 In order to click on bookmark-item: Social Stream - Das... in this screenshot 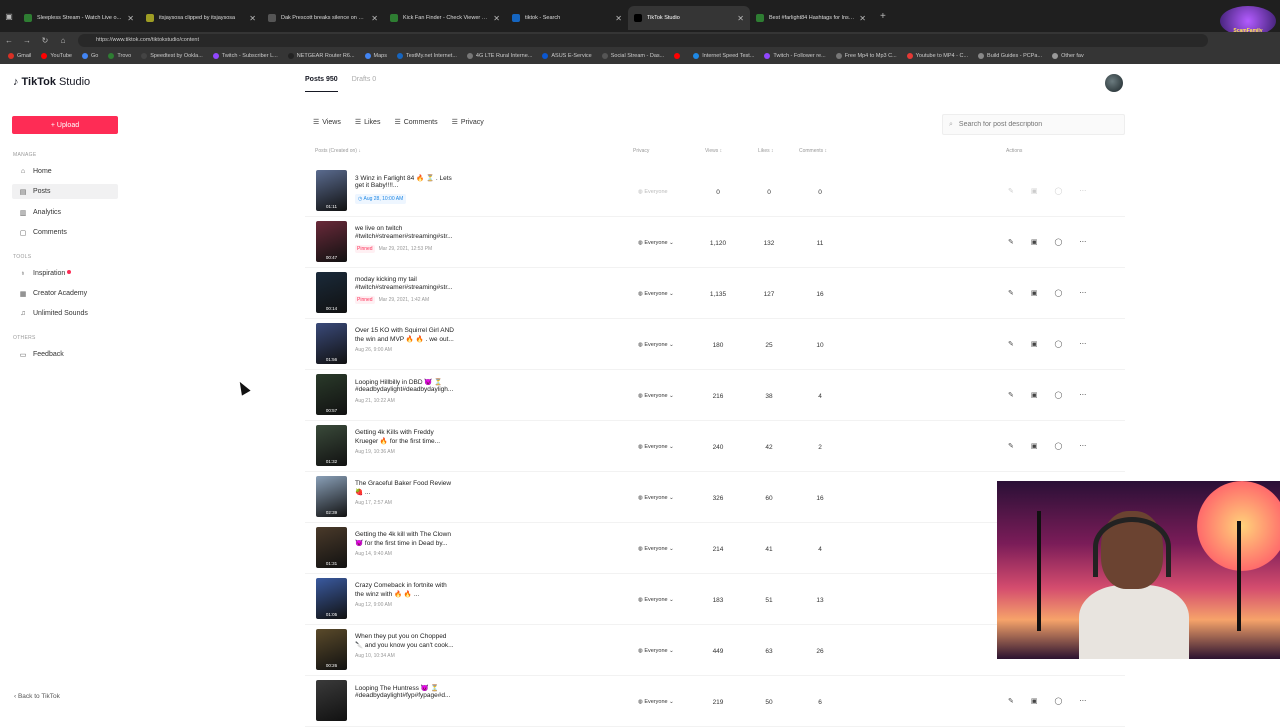, I will do `click(632, 56)`.